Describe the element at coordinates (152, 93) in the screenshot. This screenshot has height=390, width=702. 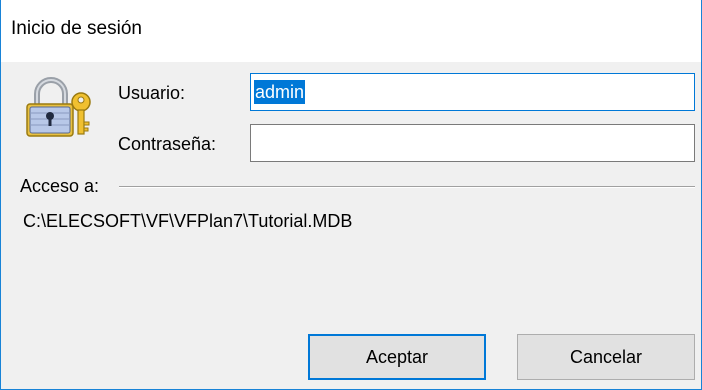
I see `user-label: Usuario:` at that location.